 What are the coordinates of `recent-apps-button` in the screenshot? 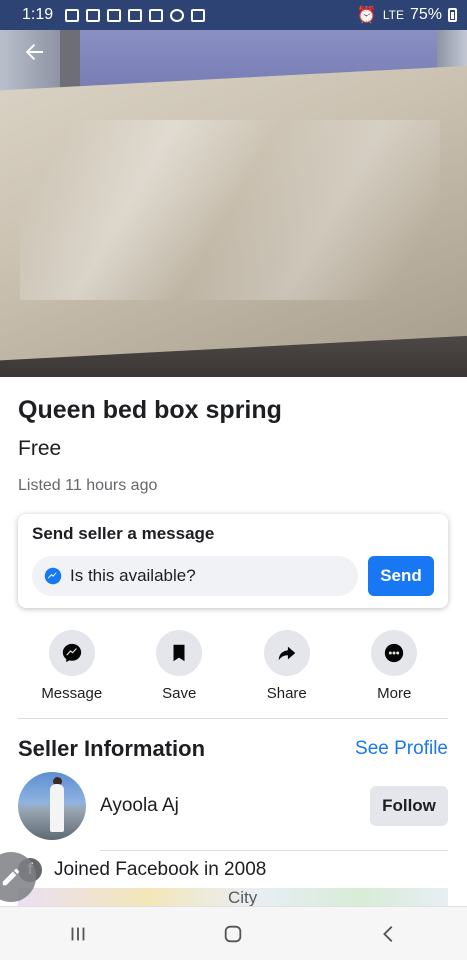 It's located at (78, 934).